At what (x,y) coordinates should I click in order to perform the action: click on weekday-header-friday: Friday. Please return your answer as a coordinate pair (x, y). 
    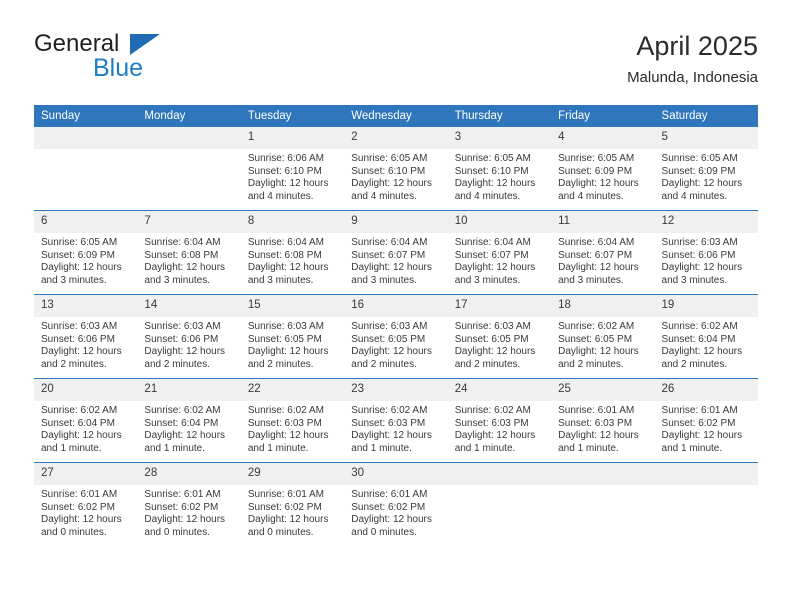
    Looking at the image, I should click on (603, 116).